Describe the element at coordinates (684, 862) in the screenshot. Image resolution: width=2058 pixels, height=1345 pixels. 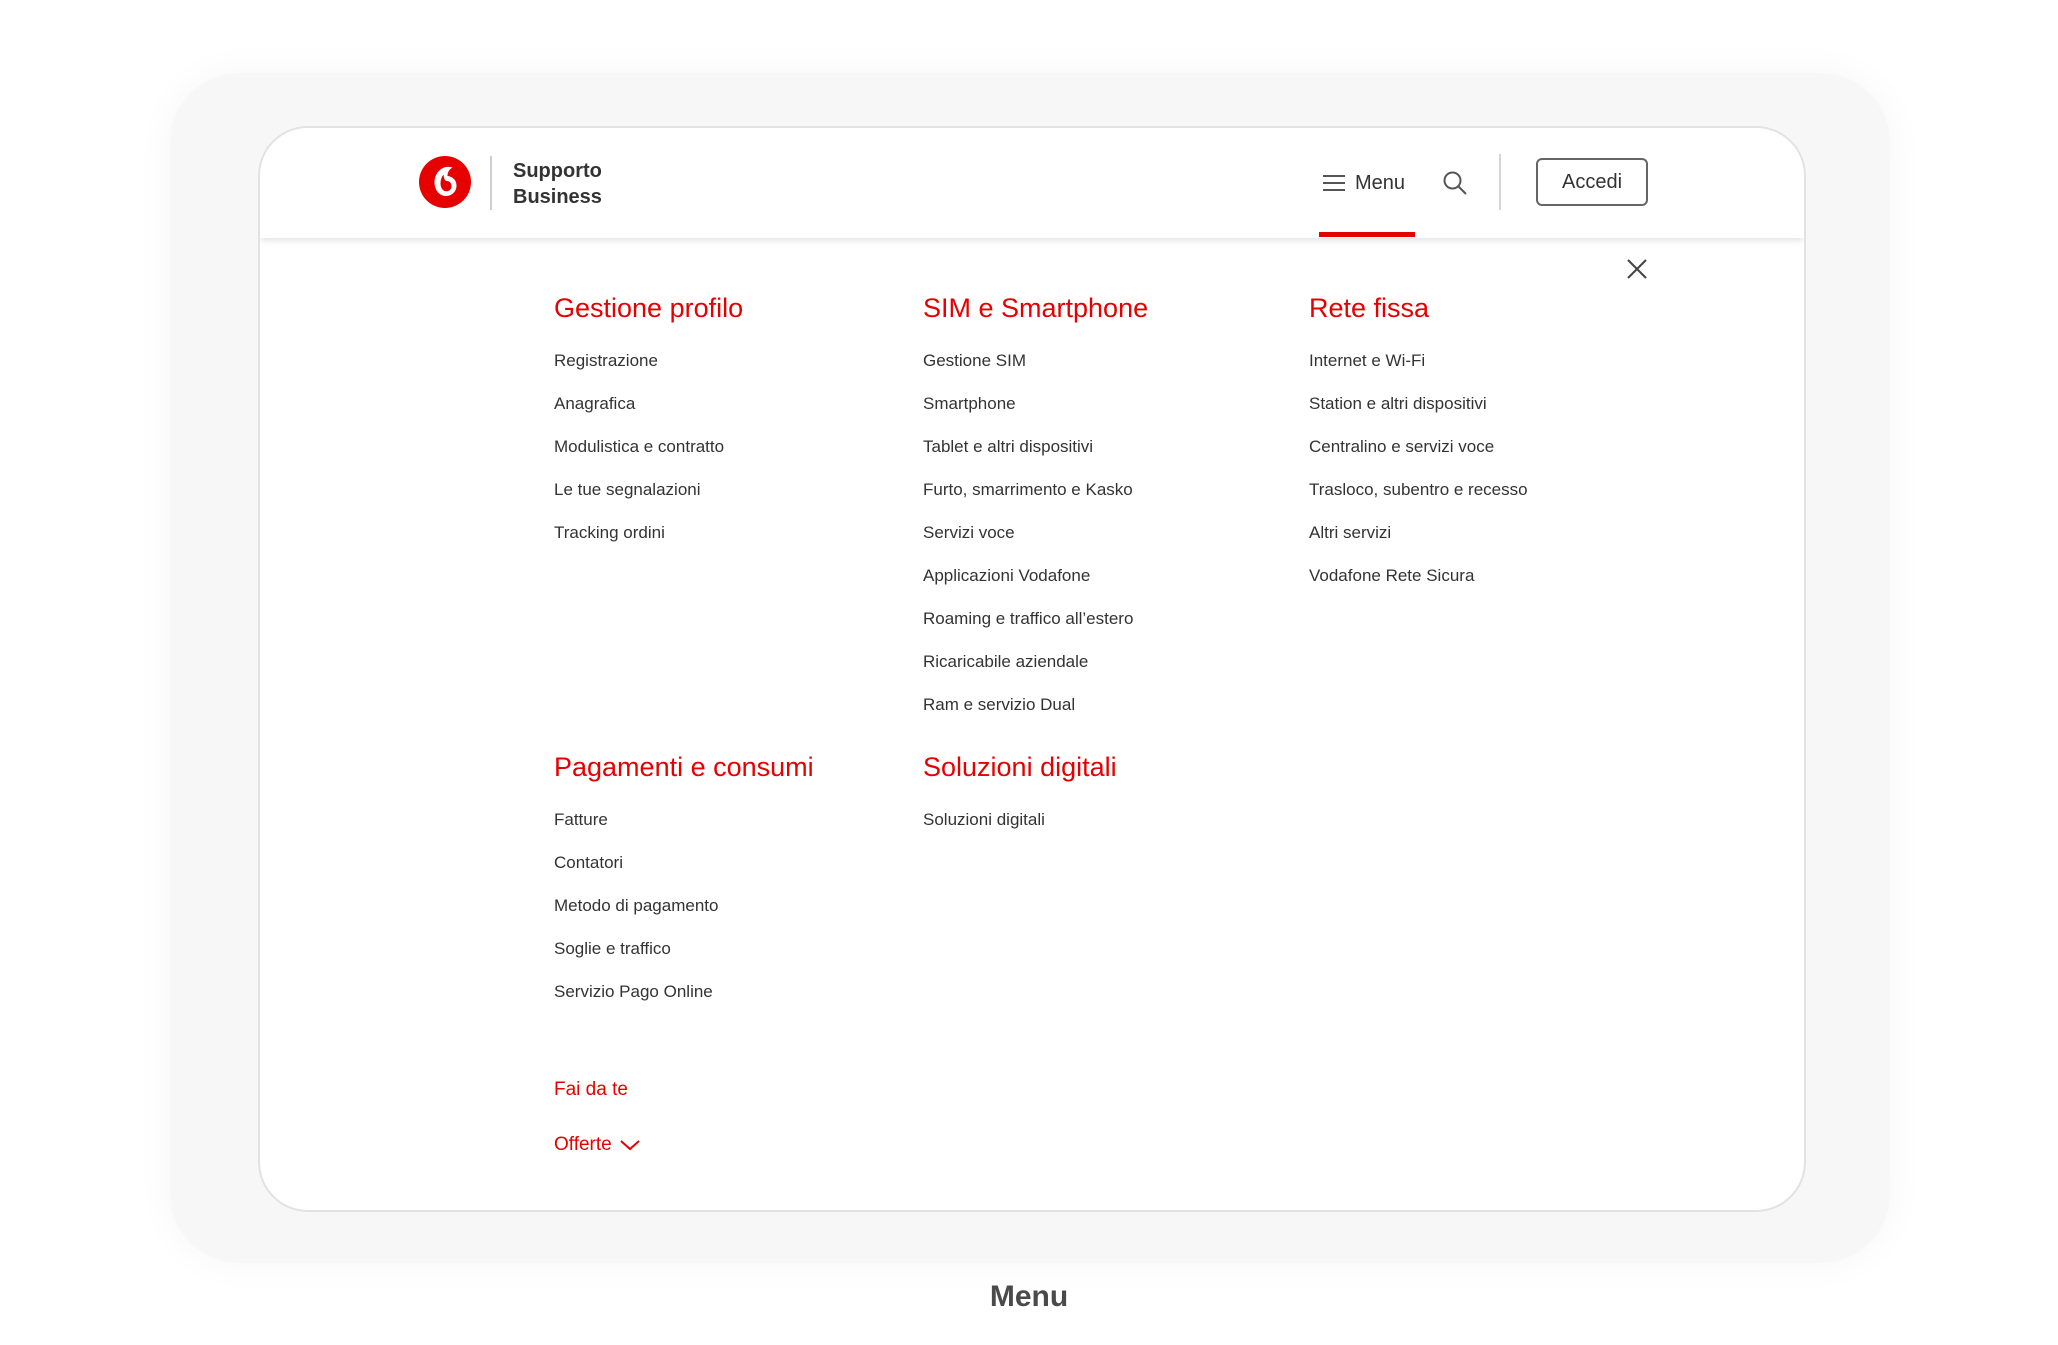
I see `menu-link: Contatori` at that location.